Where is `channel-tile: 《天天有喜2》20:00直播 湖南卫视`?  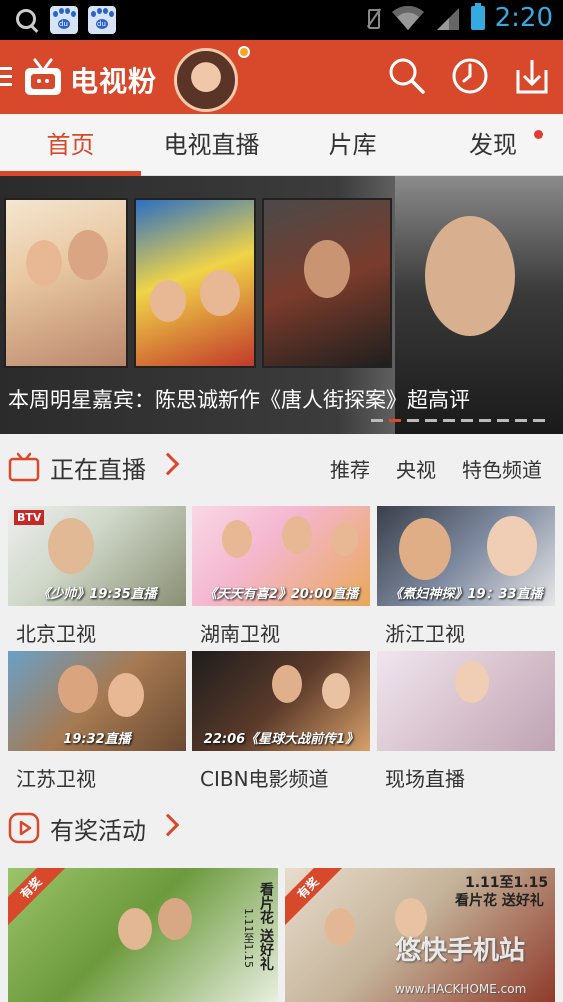 channel-tile: 《天天有喜2》20:00直播 湖南卫视 is located at coordinates (281, 576).